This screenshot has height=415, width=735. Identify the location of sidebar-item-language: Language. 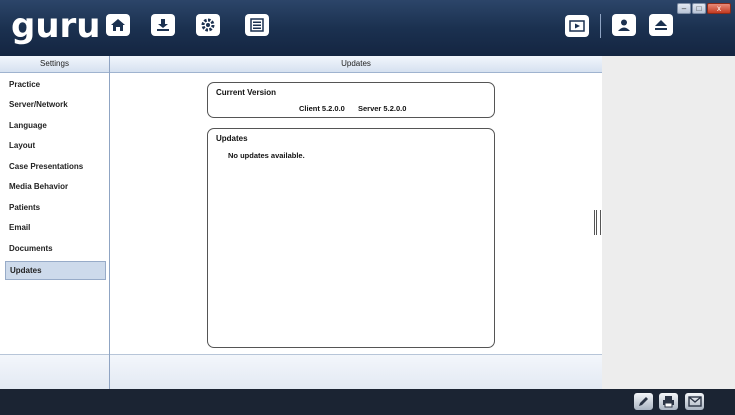
(55, 125).